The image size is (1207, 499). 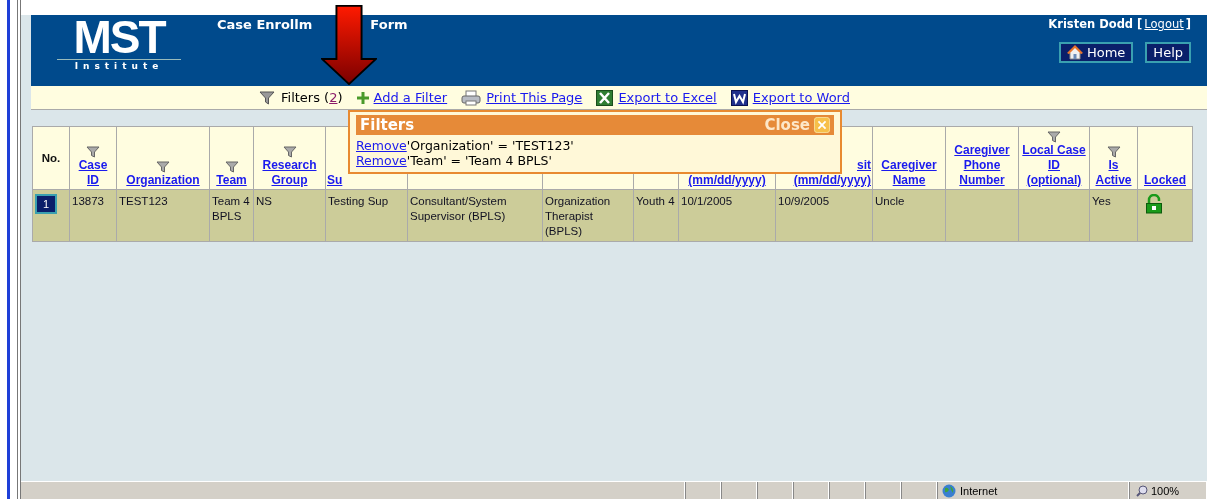 I want to click on column-sort-link: Team, so click(x=231, y=180).